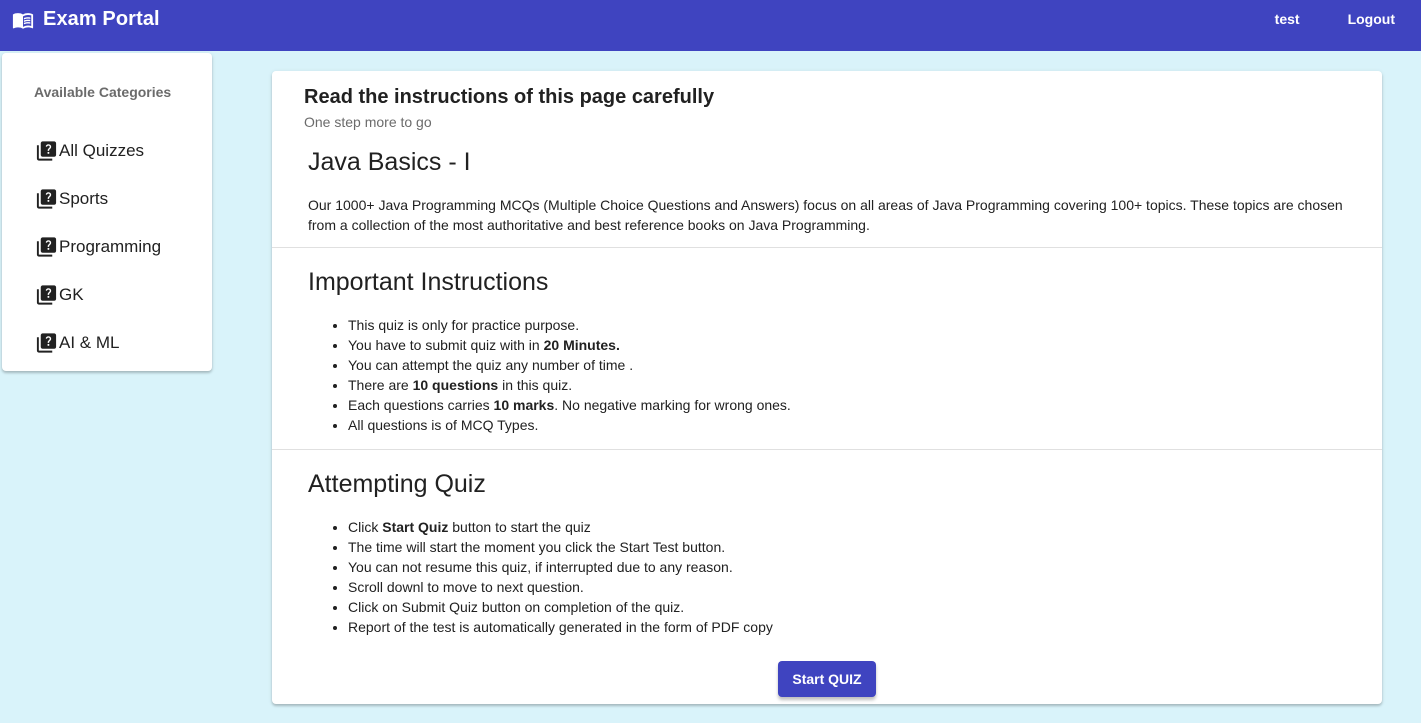  Describe the element at coordinates (443, 425) in the screenshot. I see `instruction-text: All questions is of MCQ Types.` at that location.